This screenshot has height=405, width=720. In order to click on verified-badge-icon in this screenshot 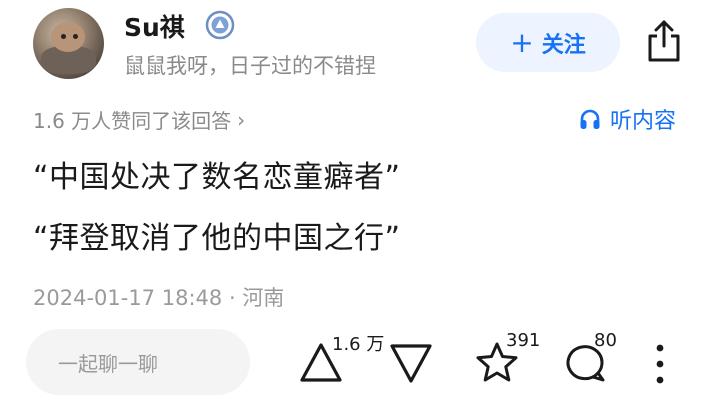, I will do `click(220, 25)`.